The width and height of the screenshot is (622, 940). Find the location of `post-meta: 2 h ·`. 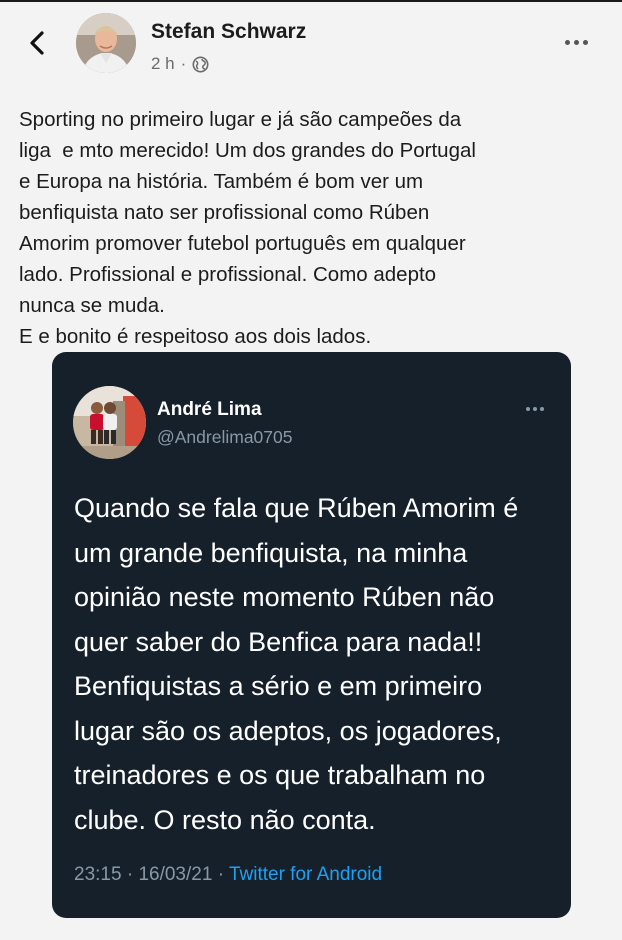

post-meta: 2 h · is located at coordinates (180, 64).